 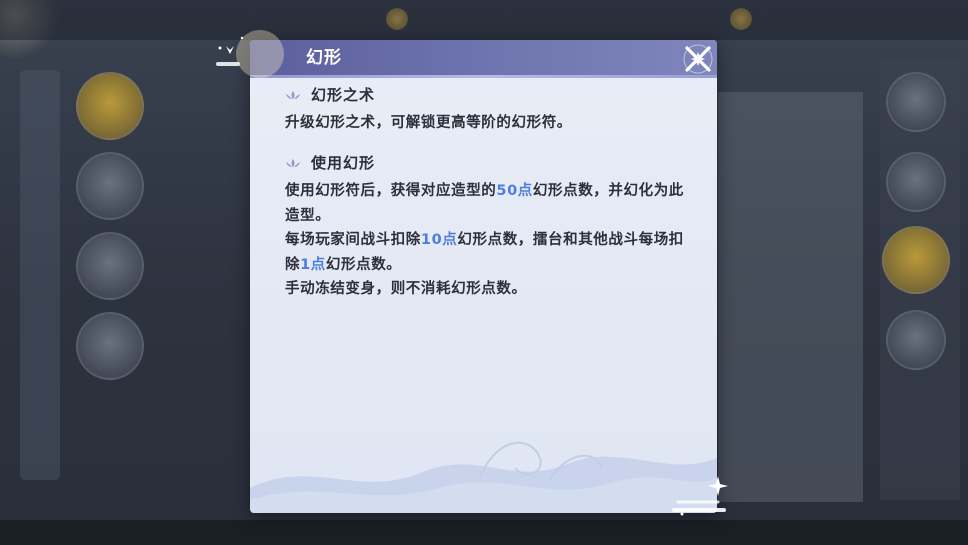 I want to click on wave-decoration, so click(x=483, y=477).